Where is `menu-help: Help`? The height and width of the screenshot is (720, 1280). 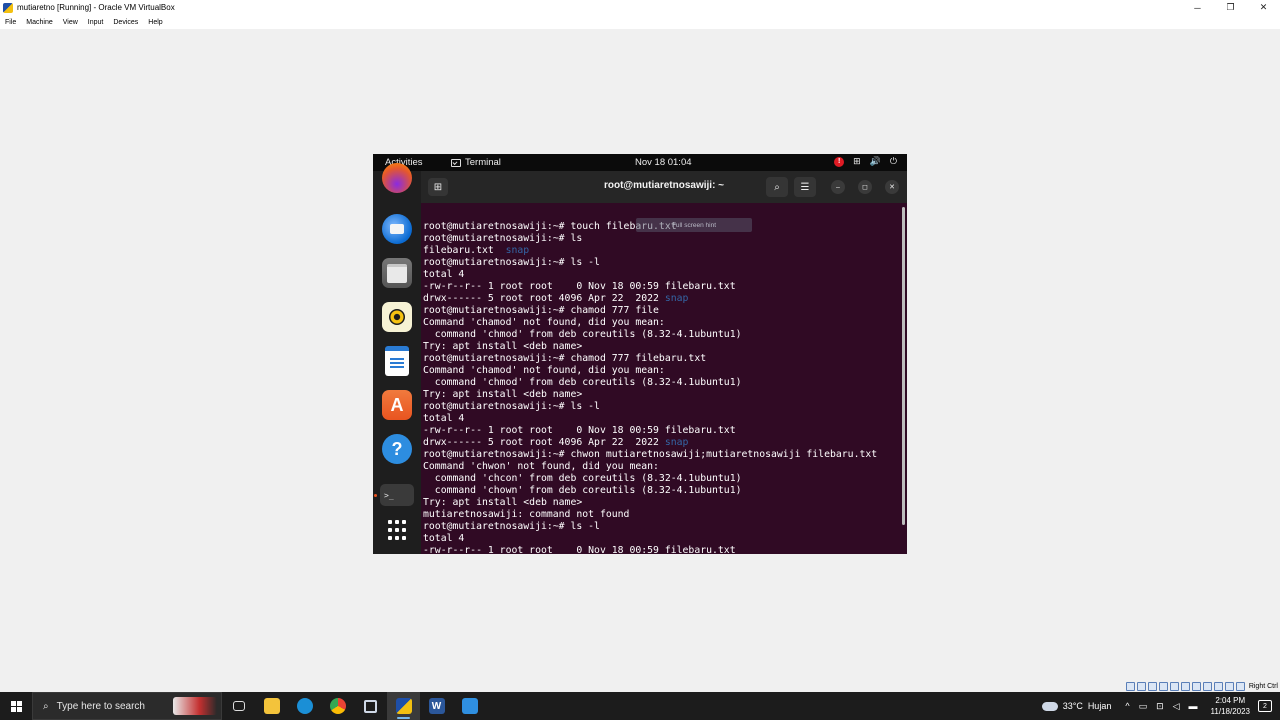
menu-help: Help is located at coordinates (155, 22).